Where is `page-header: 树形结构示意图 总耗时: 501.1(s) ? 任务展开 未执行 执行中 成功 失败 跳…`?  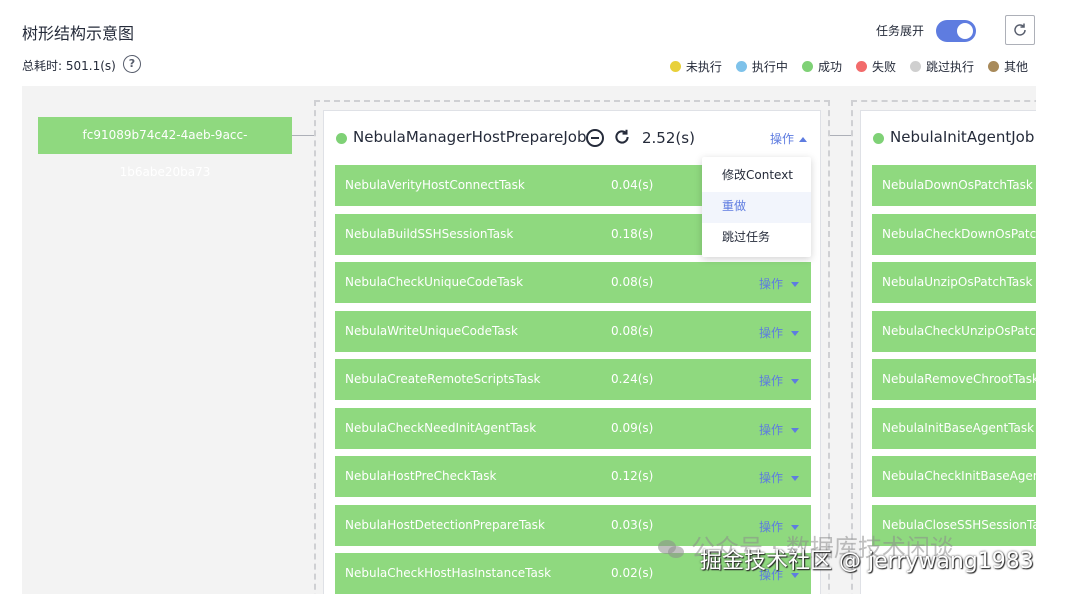 page-header: 树形结构示意图 总耗时: 501.1(s) ? 任务展开 未执行 执行中 成功 失败 跳… is located at coordinates (540, 43).